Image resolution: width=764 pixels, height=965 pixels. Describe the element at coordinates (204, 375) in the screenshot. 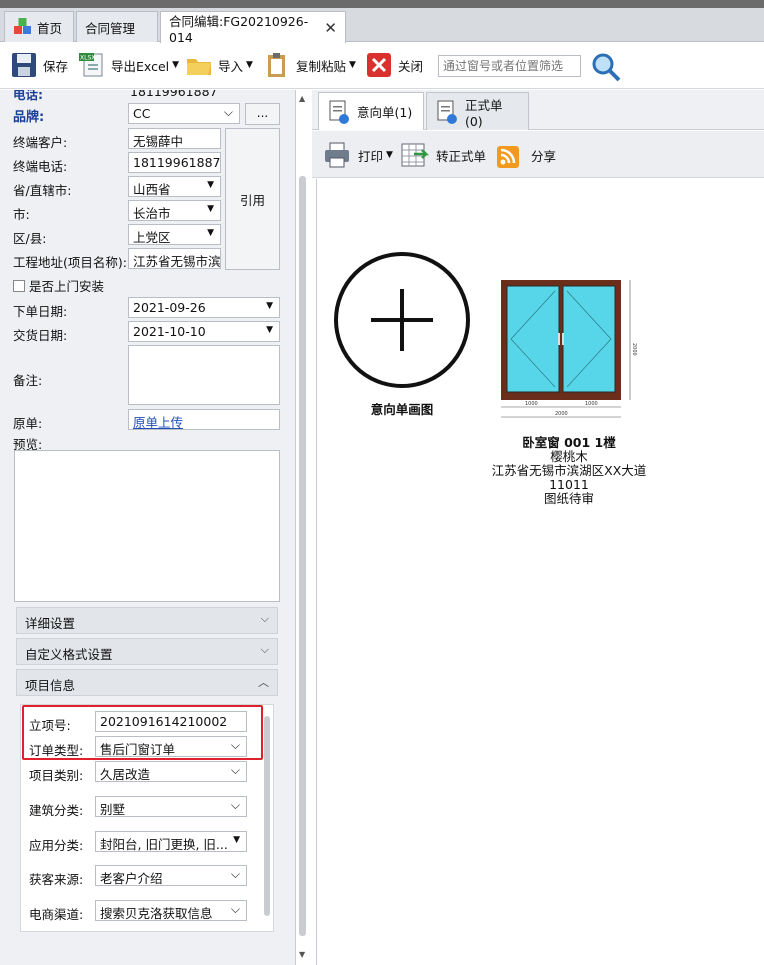

I see `notes-textarea` at that location.